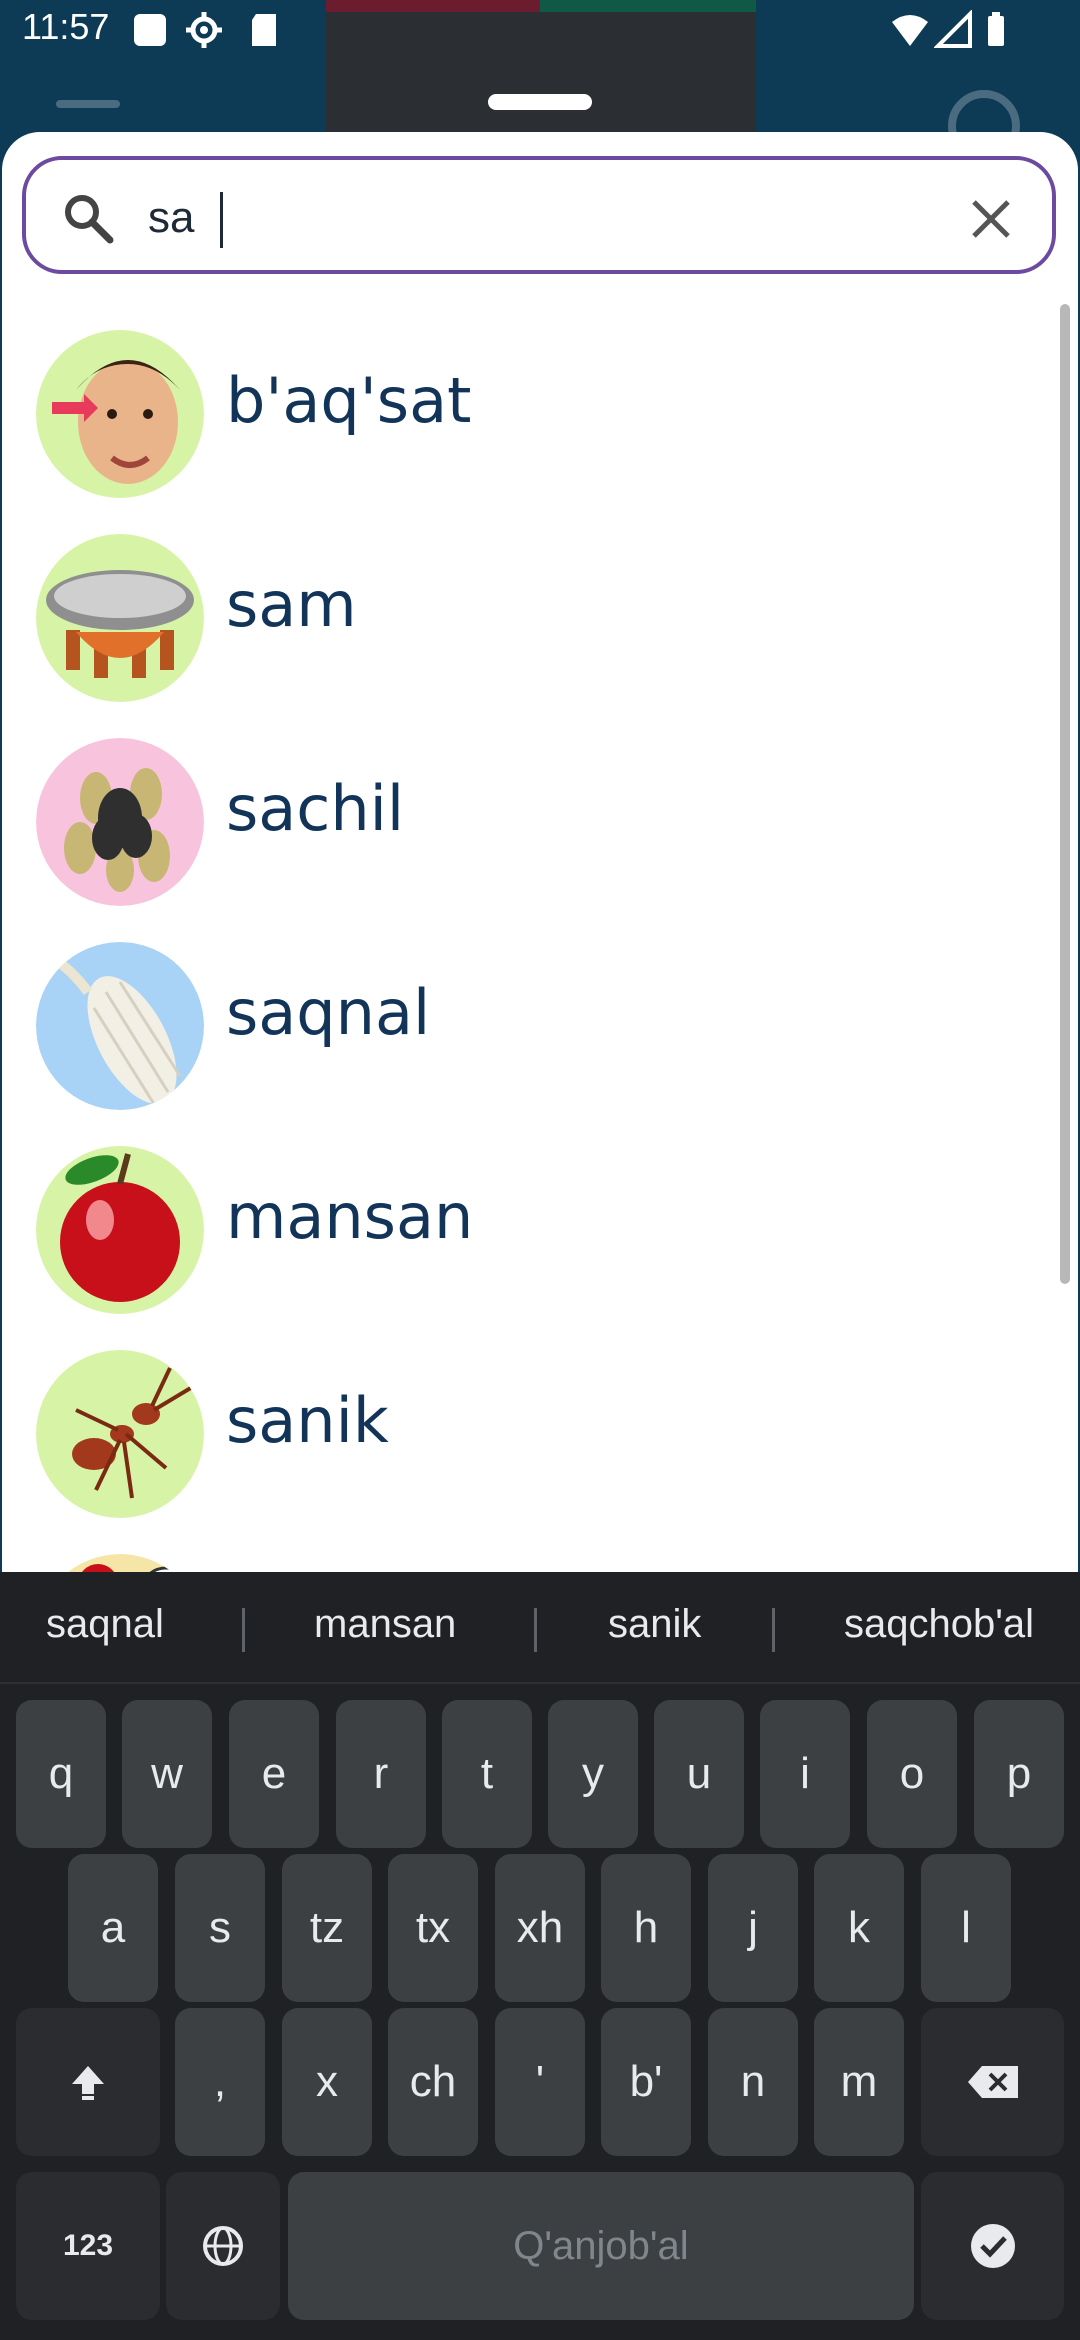 This screenshot has height=2340, width=1080. I want to click on search-box, so click(539, 215).